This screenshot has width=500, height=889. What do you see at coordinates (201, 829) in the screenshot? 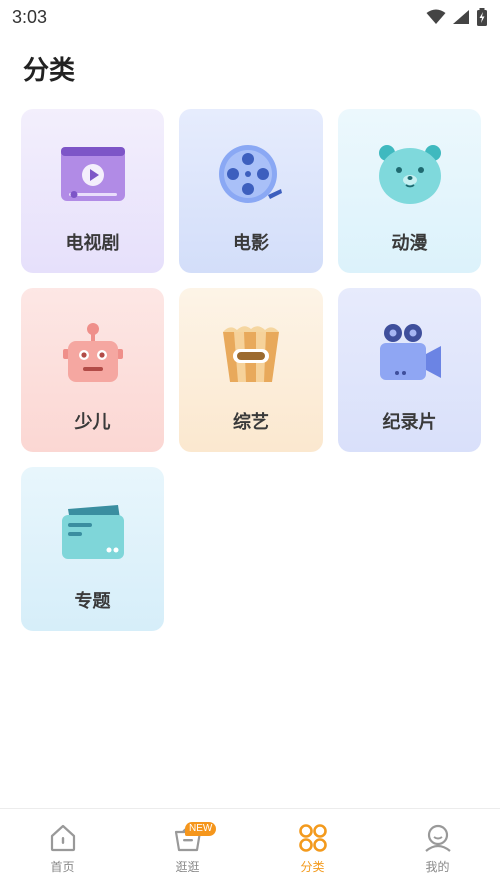
I see `new-badge: NEW` at bounding box center [201, 829].